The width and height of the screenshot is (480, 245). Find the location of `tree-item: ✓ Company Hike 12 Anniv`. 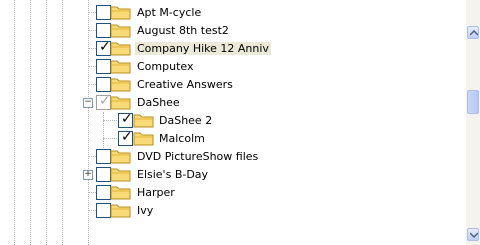

tree-item: ✓ Company Hike 12 Anniv is located at coordinates (190, 48).